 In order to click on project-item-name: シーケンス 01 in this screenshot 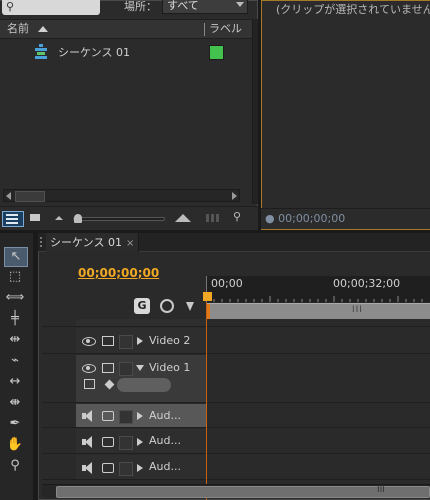, I will do `click(94, 52)`.